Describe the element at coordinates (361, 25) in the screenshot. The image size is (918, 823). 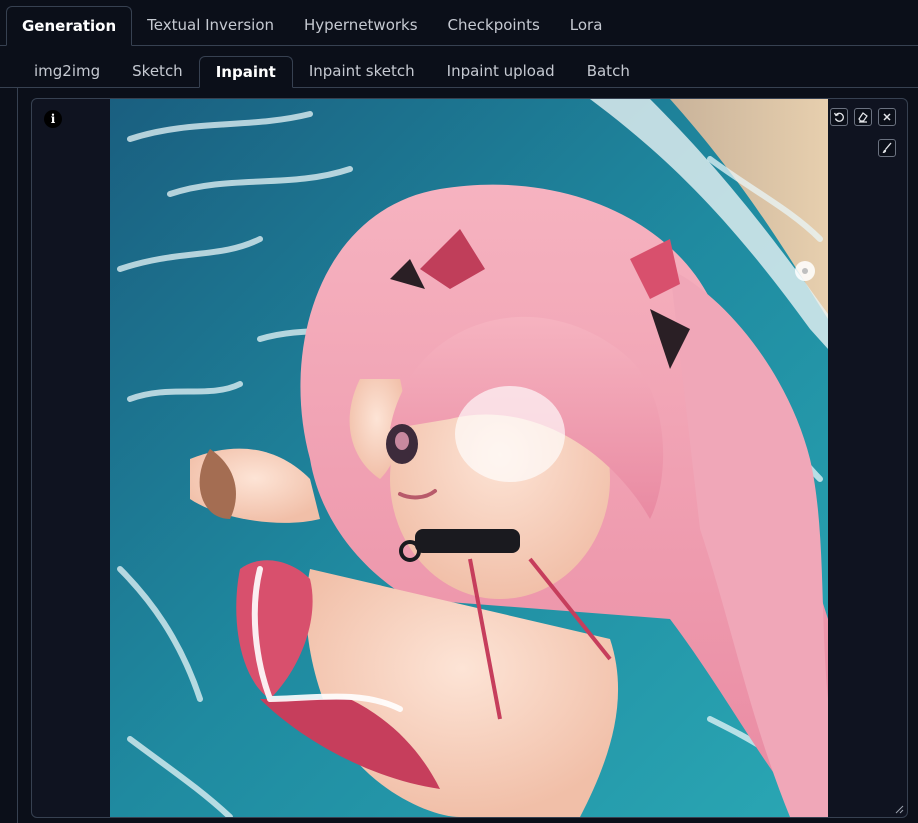
I see `tab-hypernetworks: Hypernetworks` at that location.